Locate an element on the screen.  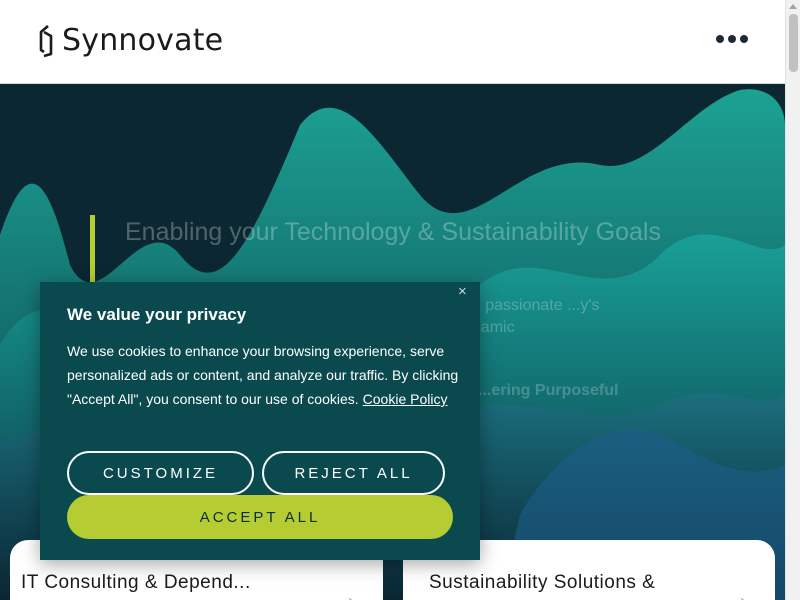
ellipsis-menu-icon is located at coordinates (720, 39).